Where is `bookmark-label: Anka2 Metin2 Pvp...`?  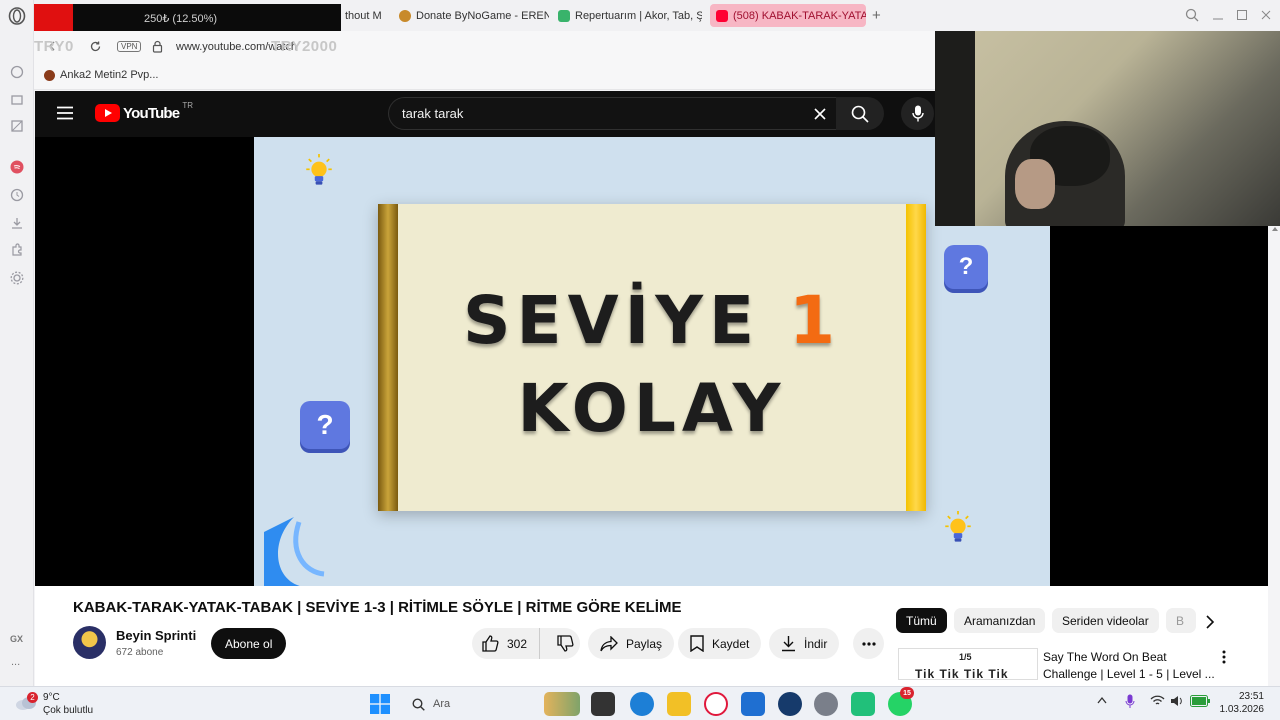
bookmark-label: Anka2 Metin2 Pvp... is located at coordinates (109, 75).